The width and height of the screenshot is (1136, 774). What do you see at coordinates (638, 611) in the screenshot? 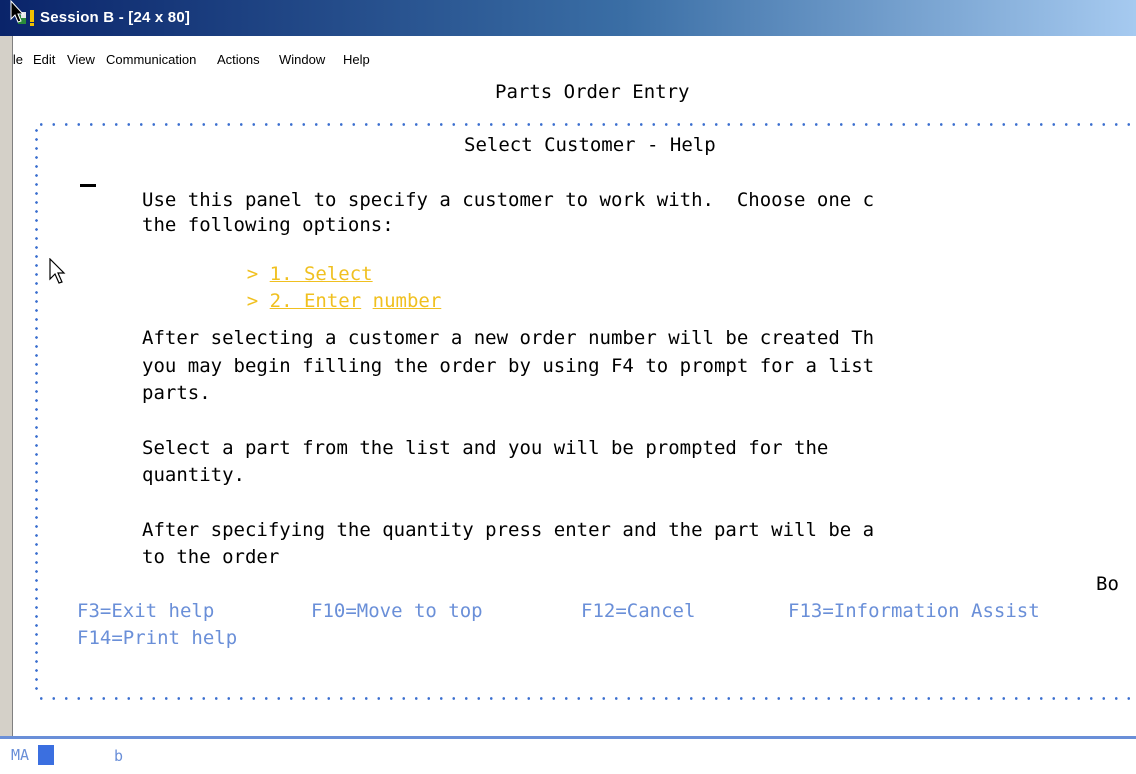
I see `fkey-f12-cancel: F12=Cancel` at bounding box center [638, 611].